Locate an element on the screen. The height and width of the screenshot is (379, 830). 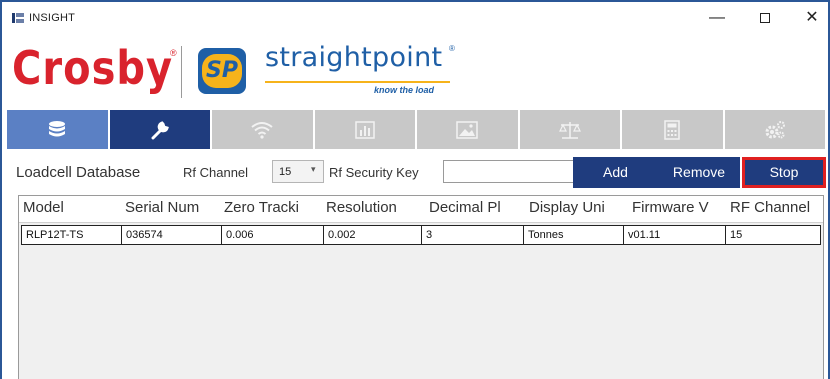
straightpoint-registered-mark: ® is located at coordinates (452, 48).